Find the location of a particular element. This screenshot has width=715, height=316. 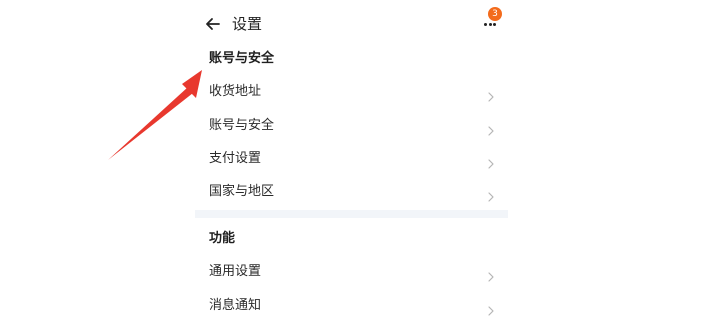

section-title-features: 功能 is located at coordinates (222, 238).